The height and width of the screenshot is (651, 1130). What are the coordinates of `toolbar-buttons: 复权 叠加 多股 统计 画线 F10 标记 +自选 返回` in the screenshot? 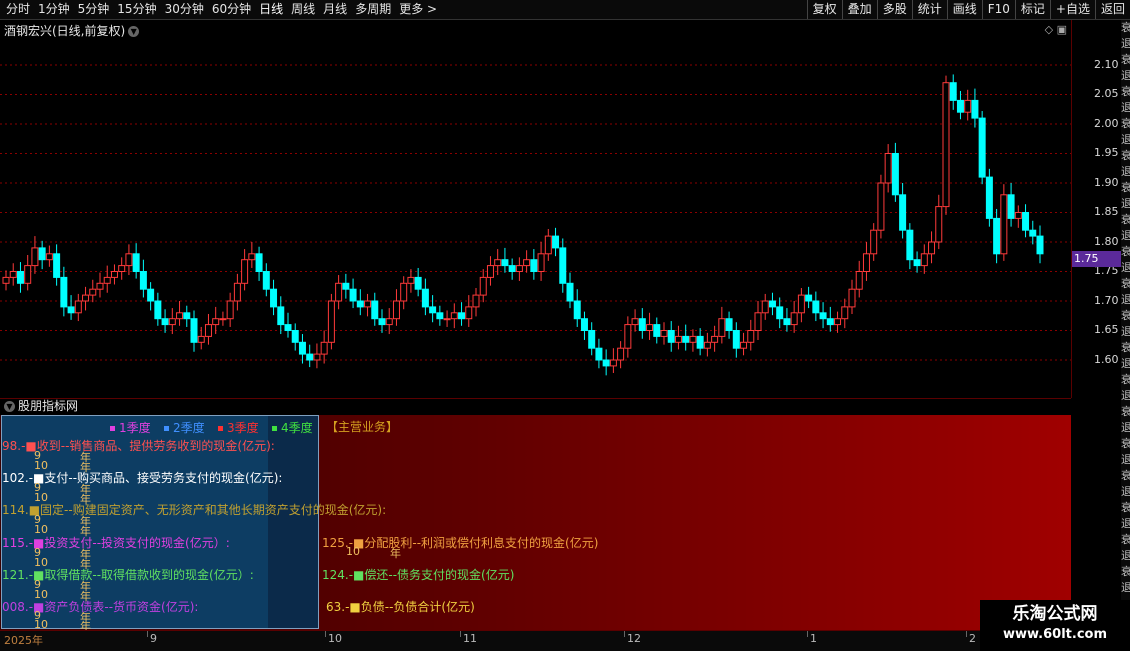 It's located at (968, 9).